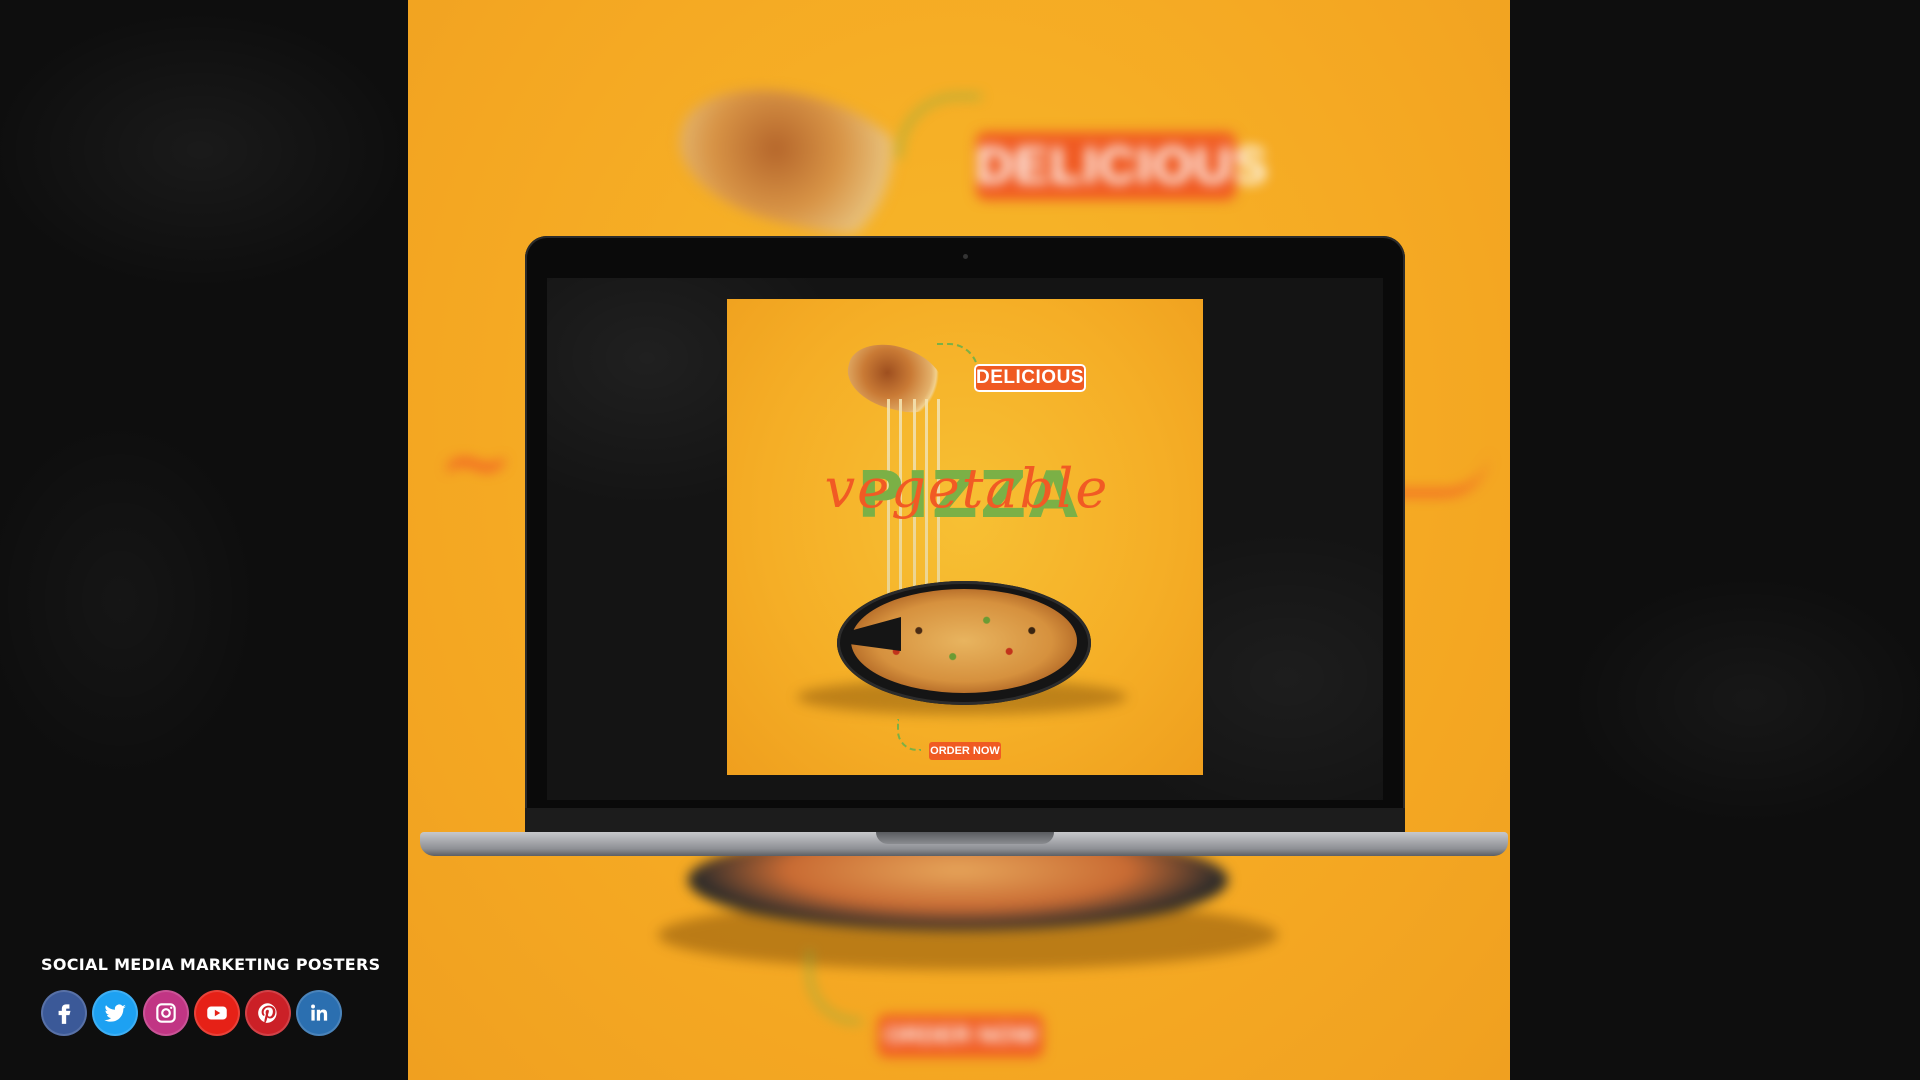  I want to click on social-icons-row, so click(191, 1013).